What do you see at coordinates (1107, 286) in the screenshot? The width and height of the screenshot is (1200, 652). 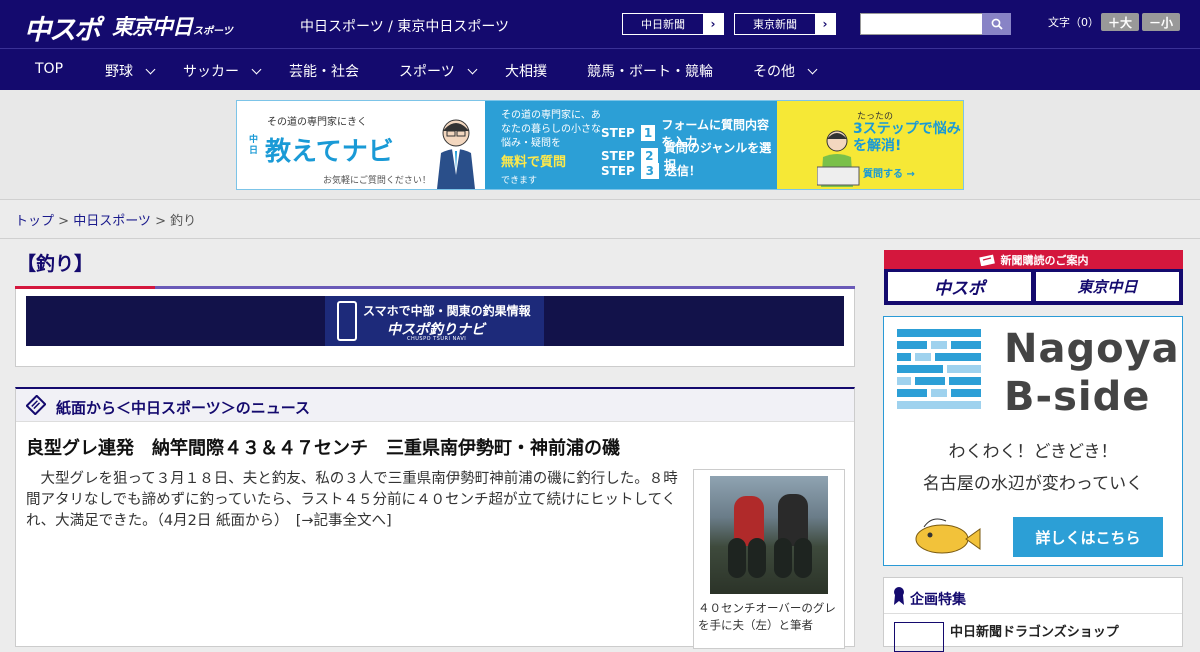 I see `subscribe-tokyo-chunichi-button: 東京中日` at bounding box center [1107, 286].